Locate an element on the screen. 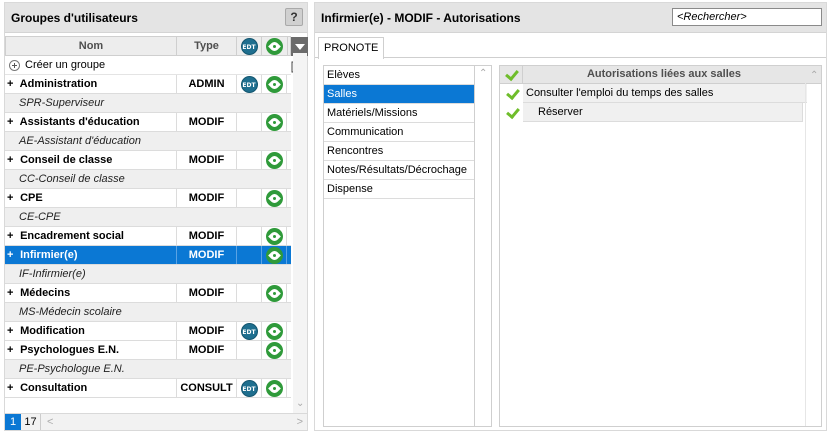 This screenshot has width=829, height=433. column-header-edt: EDT is located at coordinates (249, 46).